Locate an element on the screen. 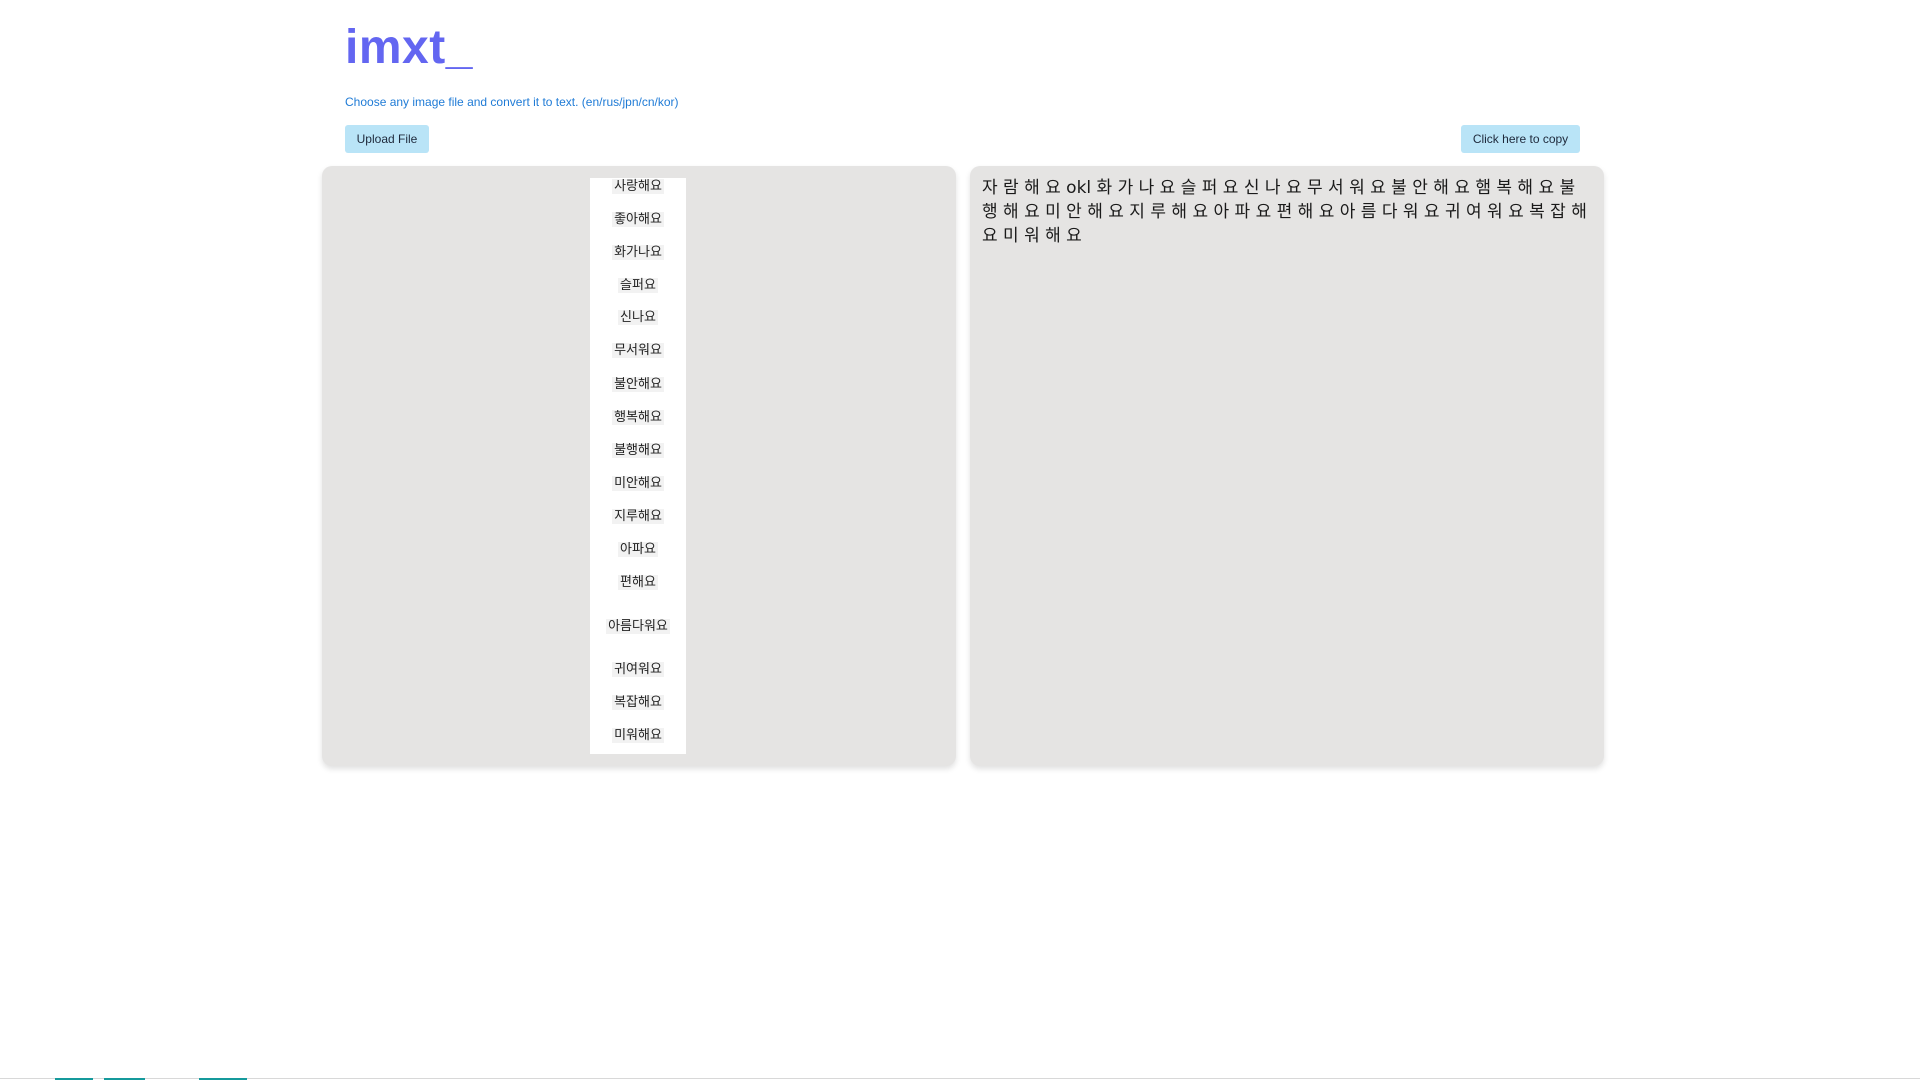 This screenshot has height=1080, width=1920. image-word: 아름다워요 is located at coordinates (638, 627).